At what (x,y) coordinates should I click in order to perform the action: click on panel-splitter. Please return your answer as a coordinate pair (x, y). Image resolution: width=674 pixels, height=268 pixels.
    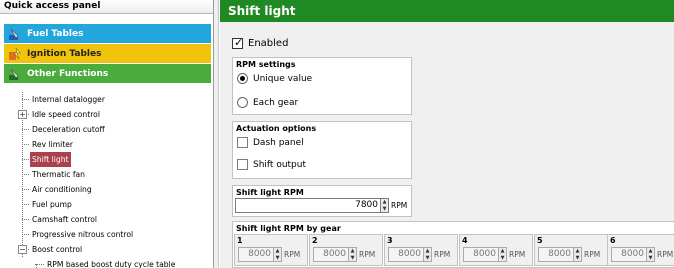
    Looking at the image, I should click on (216, 134).